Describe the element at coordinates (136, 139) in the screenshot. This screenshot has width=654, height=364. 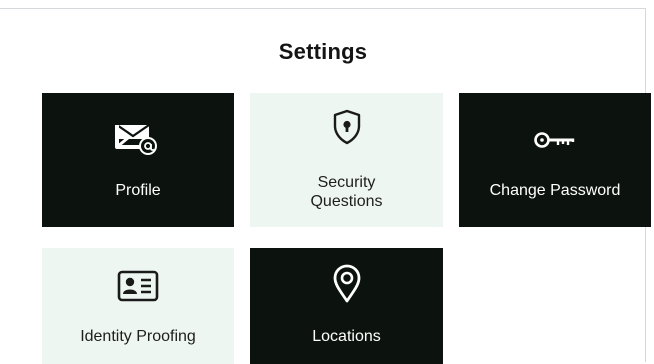
I see `envelope-at-icon` at that location.